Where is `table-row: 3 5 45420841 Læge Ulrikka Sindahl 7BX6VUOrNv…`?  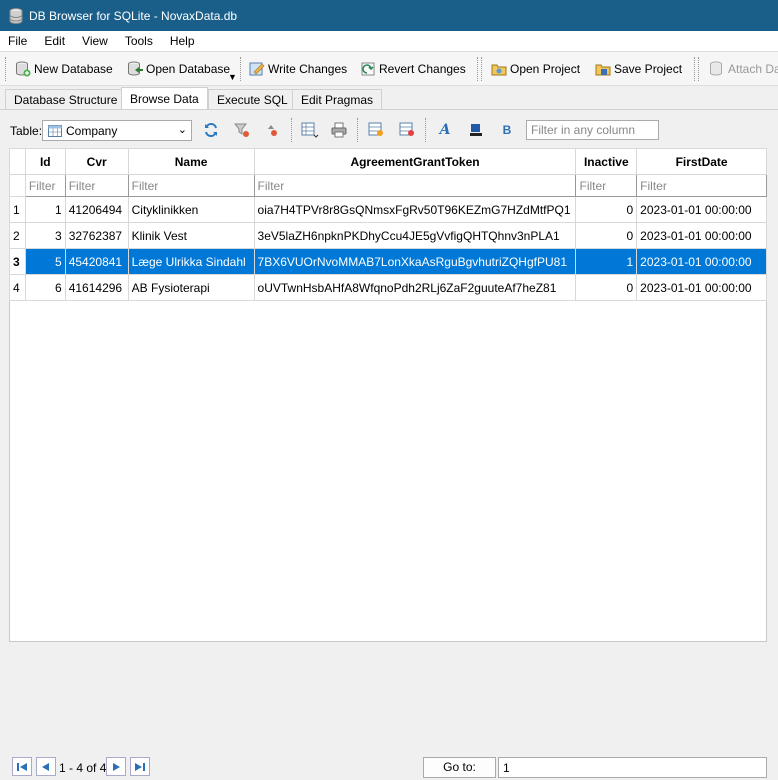 table-row: 3 5 45420841 Læge Ulrikka Sindahl 7BX6VUOrNv… is located at coordinates (388, 261).